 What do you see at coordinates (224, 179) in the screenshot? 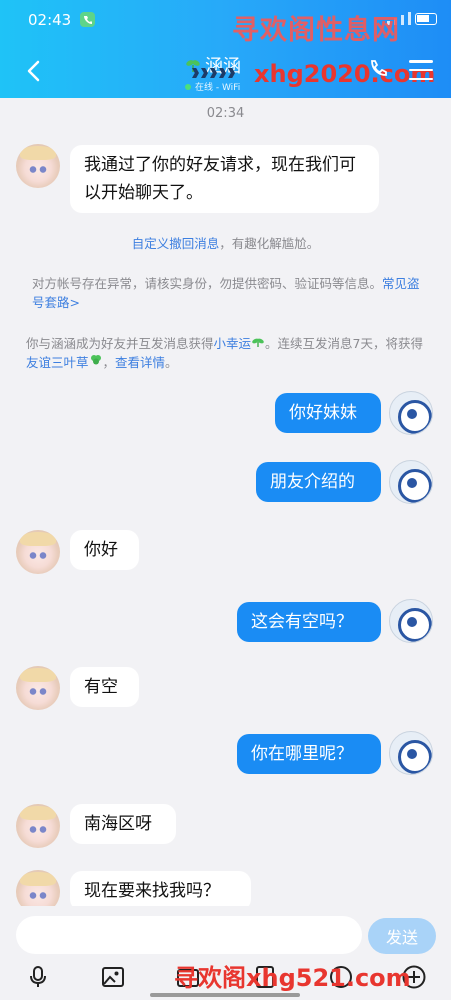
I see `message-bubble-incoming: 我通过了你的好友请求，现在我们可以开始聊天了。` at bounding box center [224, 179].